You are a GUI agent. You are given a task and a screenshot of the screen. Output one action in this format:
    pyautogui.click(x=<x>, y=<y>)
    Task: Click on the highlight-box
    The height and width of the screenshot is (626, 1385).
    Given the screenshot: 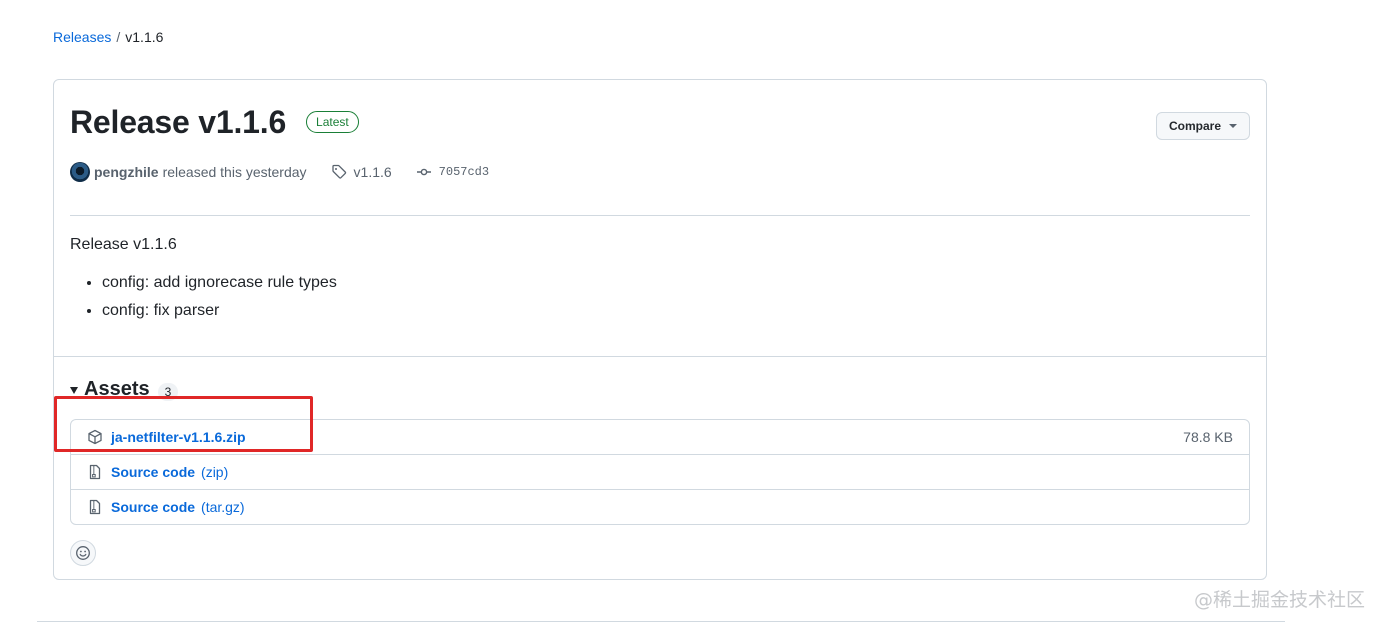 What is the action you would take?
    pyautogui.click(x=183, y=424)
    